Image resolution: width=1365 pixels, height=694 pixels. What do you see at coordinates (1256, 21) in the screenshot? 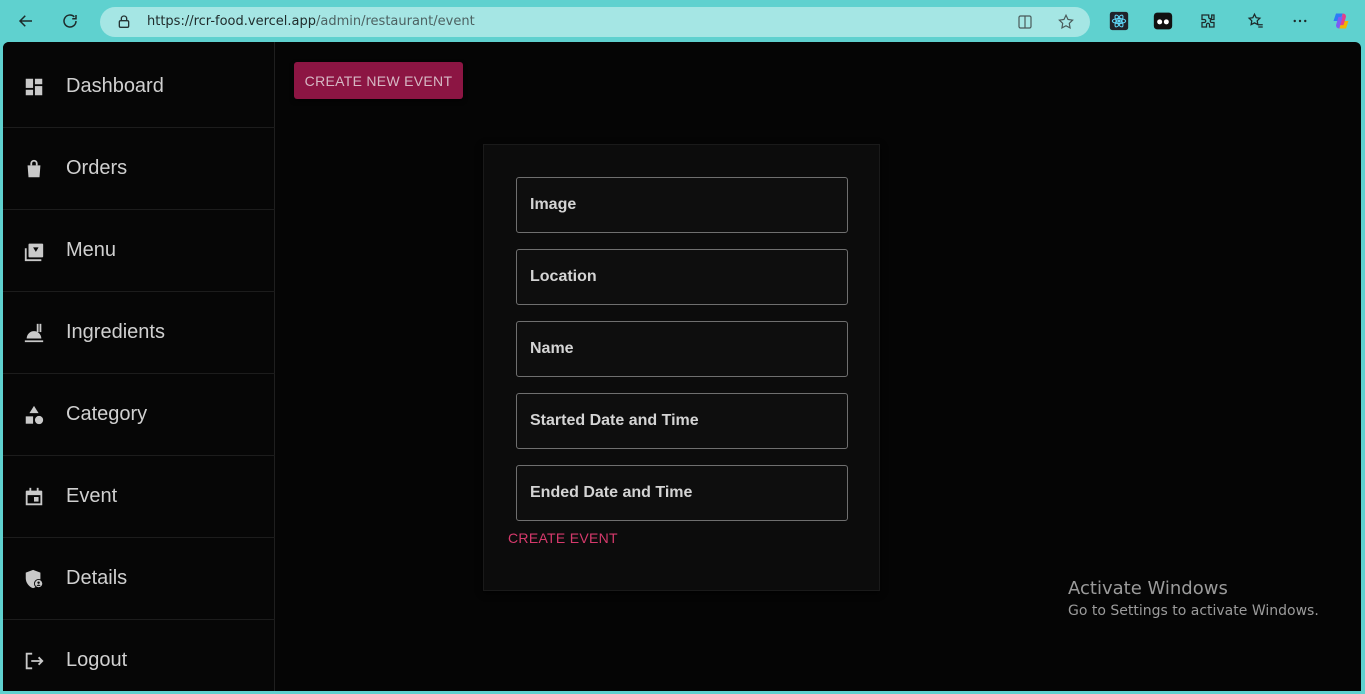
I see `favorites-list-icon` at bounding box center [1256, 21].